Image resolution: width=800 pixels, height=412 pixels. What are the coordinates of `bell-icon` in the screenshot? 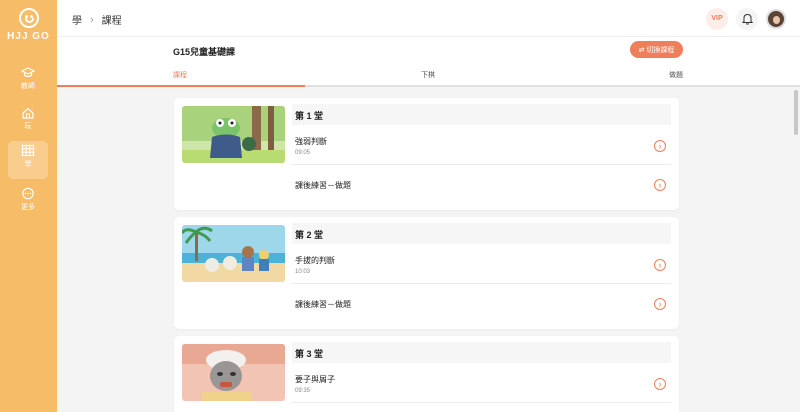 It's located at (747, 19).